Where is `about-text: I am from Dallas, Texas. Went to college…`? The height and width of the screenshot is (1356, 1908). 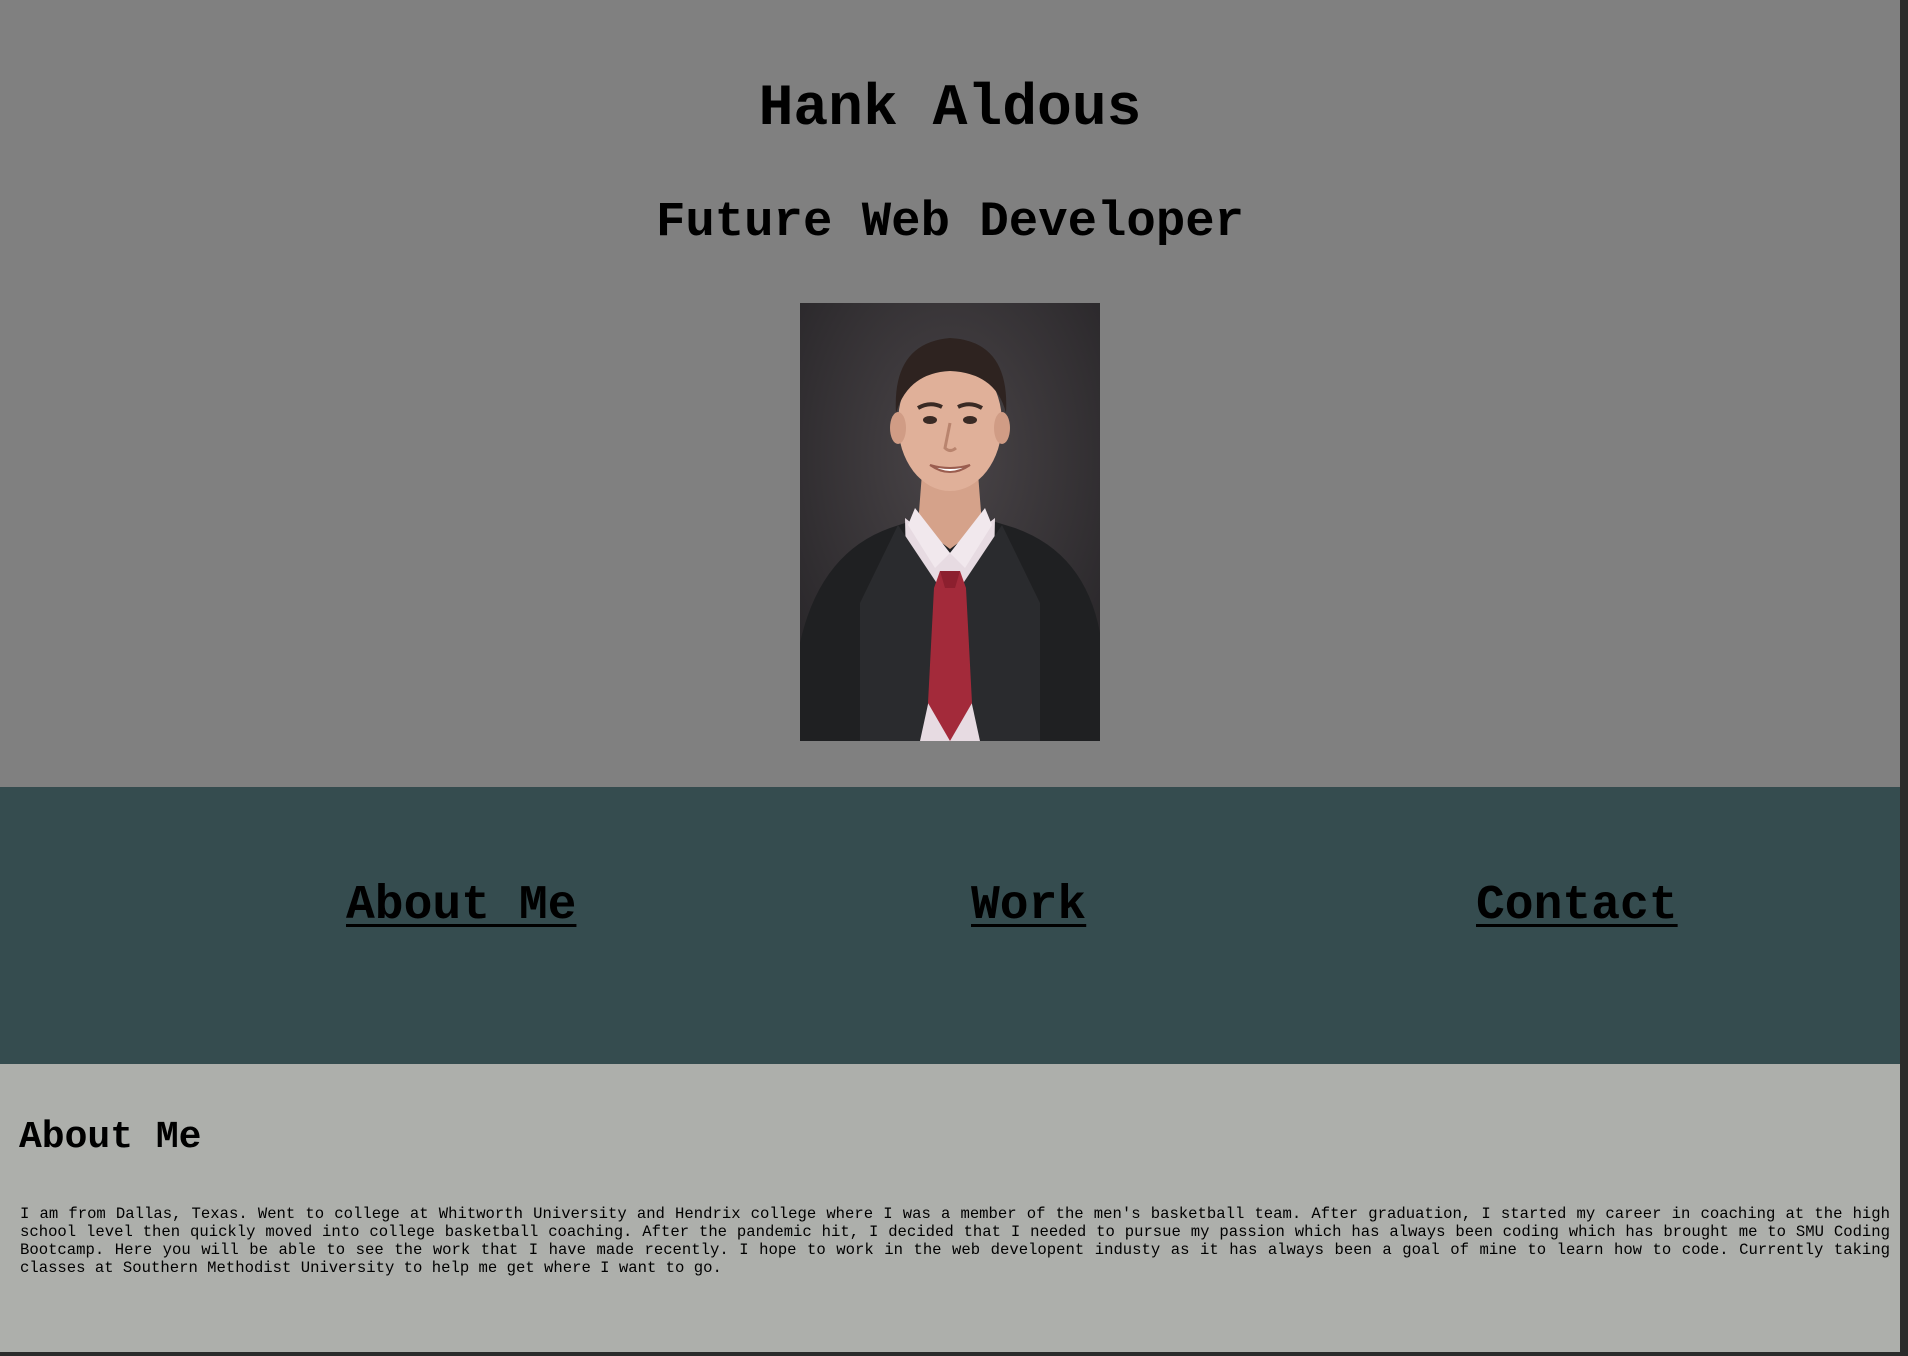 about-text: I am from Dallas, Texas. Went to college… is located at coordinates (955, 1241).